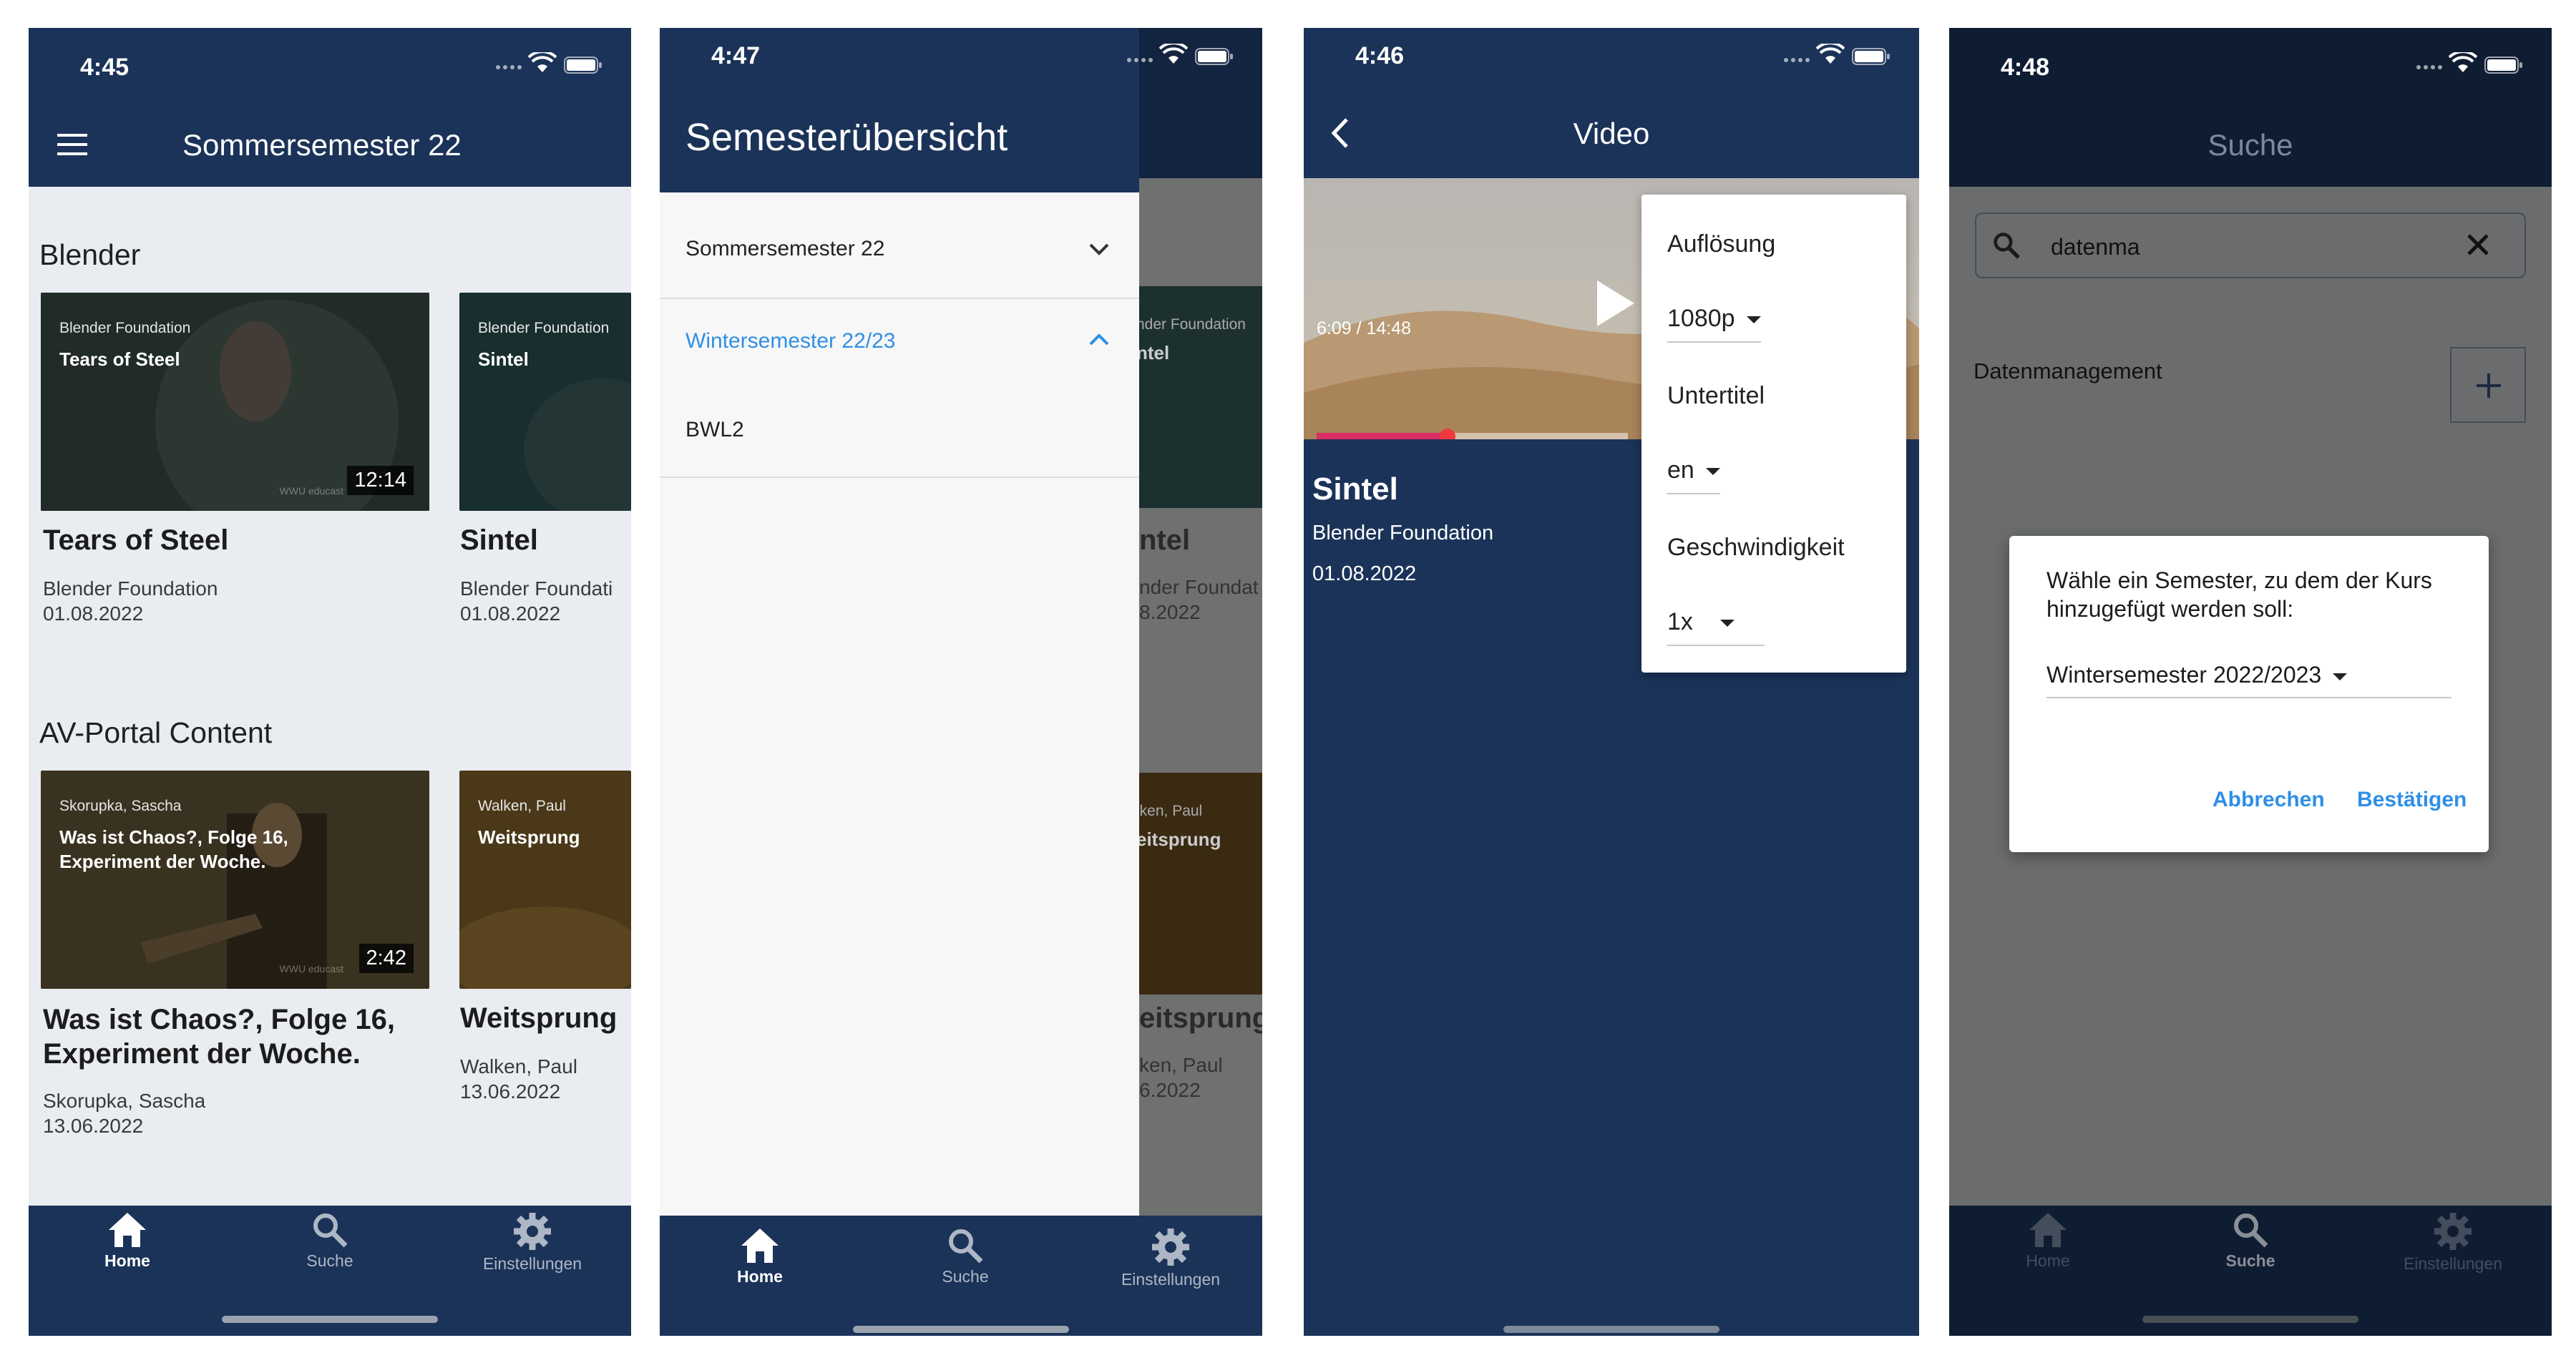  What do you see at coordinates (311, 491) in the screenshot?
I see `watermark: WWU educast` at bounding box center [311, 491].